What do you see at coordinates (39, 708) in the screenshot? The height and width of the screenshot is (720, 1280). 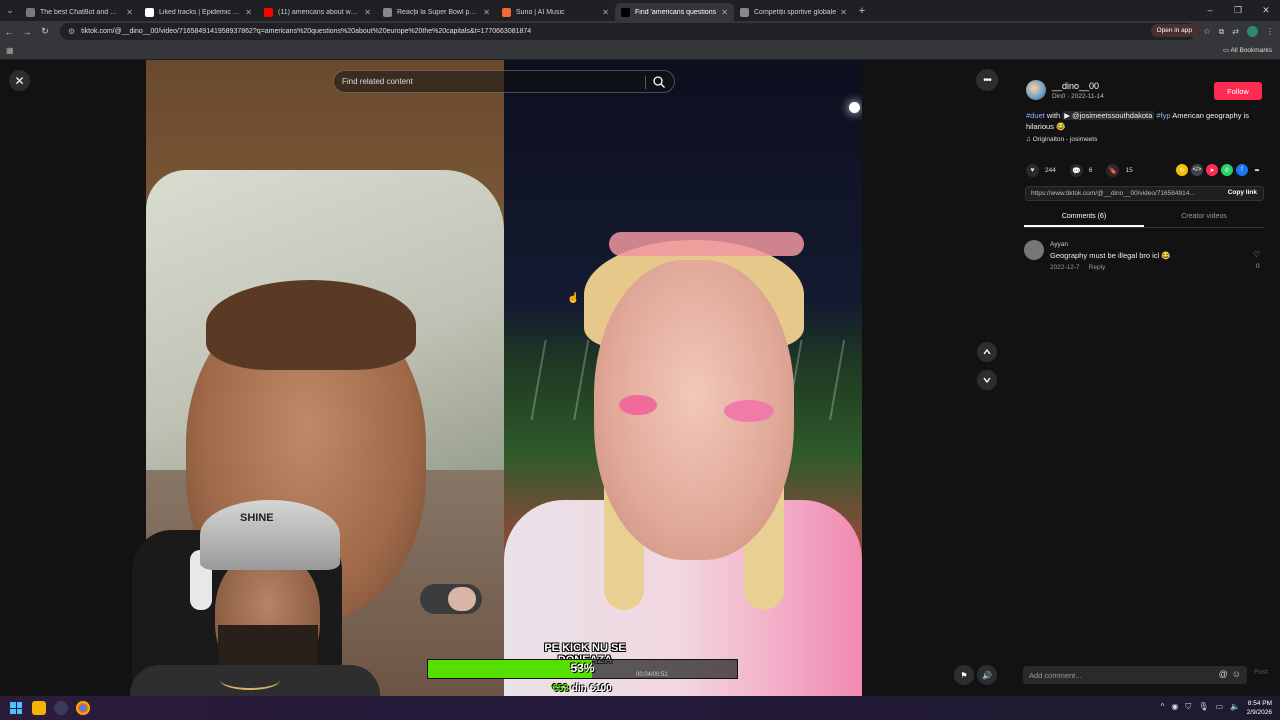 I see `file-explorer-icon` at bounding box center [39, 708].